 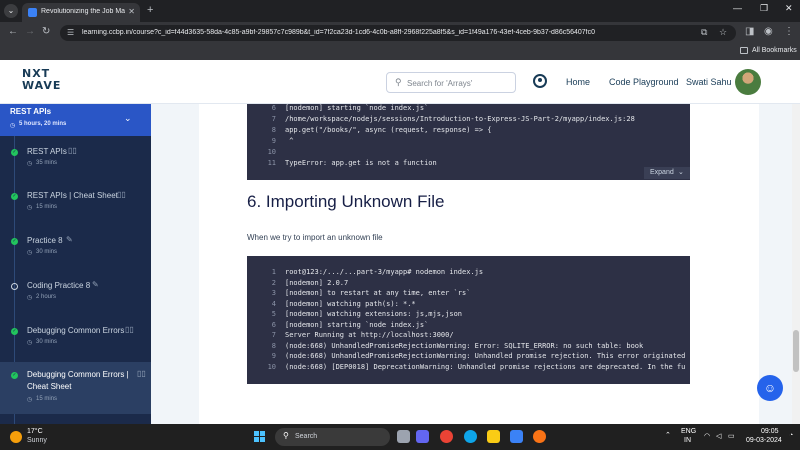 What do you see at coordinates (41, 80) in the screenshot?
I see `nxtwave-logo: NXT WAVE` at bounding box center [41, 80].